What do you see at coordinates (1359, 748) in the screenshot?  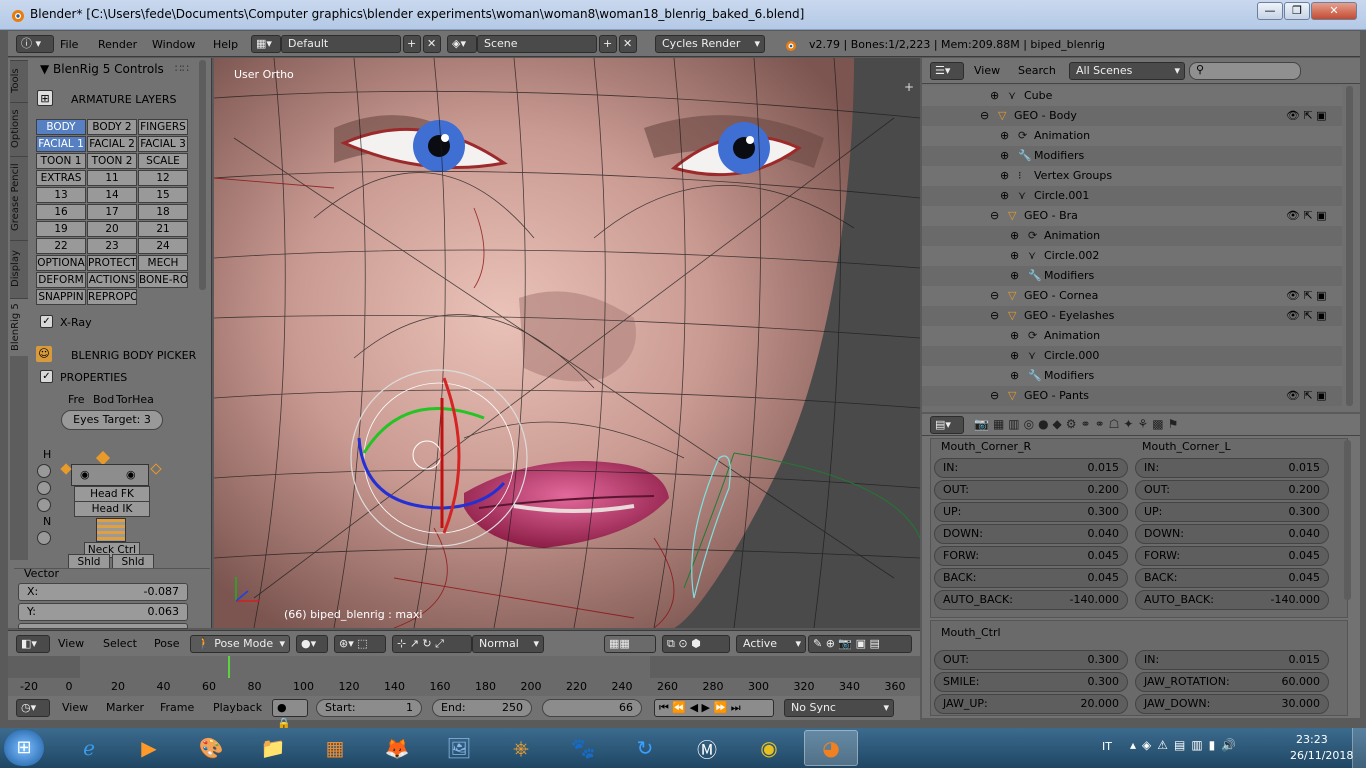 I see `show-desktop-button` at bounding box center [1359, 748].